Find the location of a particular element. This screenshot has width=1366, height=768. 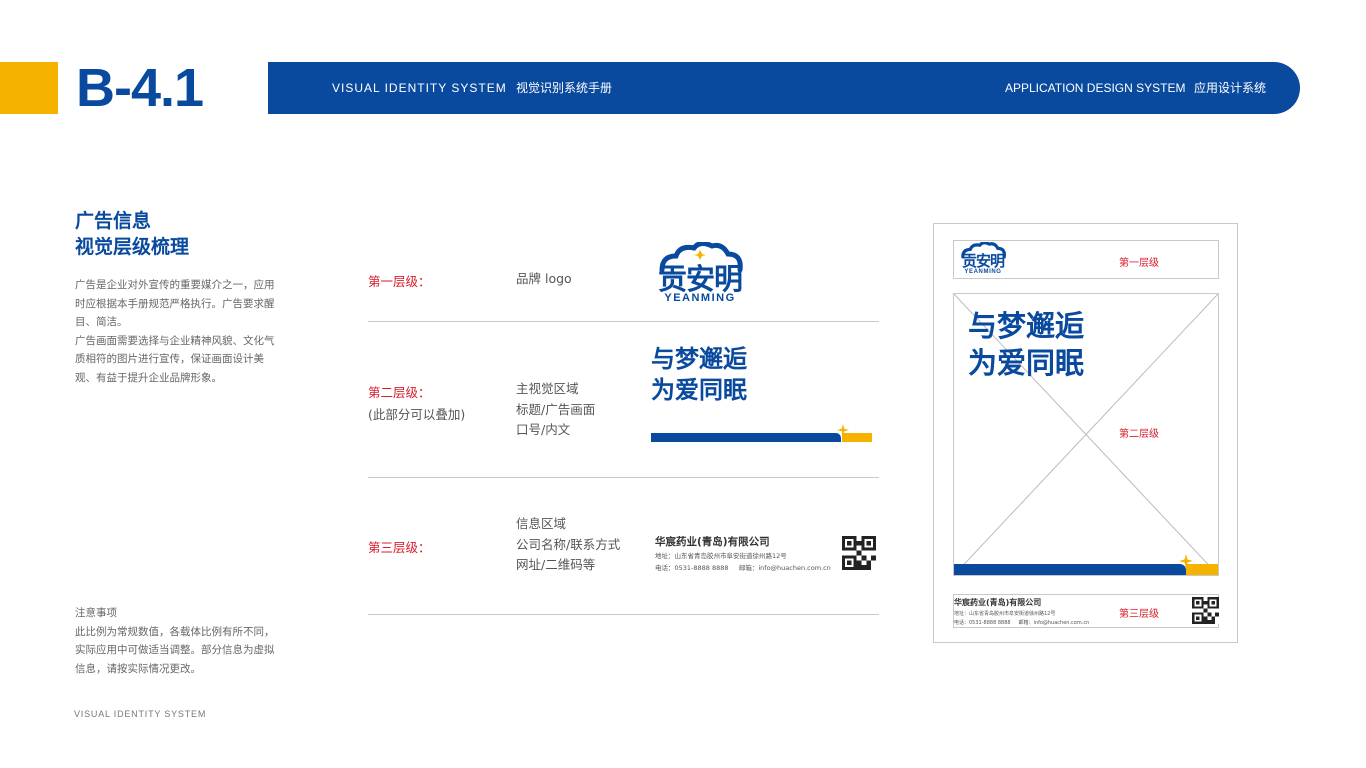

poster-slogan-line1: 与梦邂逅 is located at coordinates (1026, 326).